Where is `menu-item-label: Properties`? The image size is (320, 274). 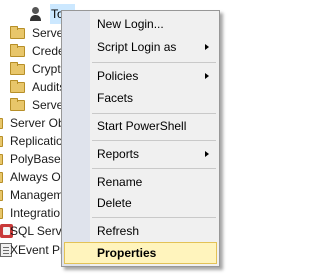 menu-item-label: Properties is located at coordinates (127, 253).